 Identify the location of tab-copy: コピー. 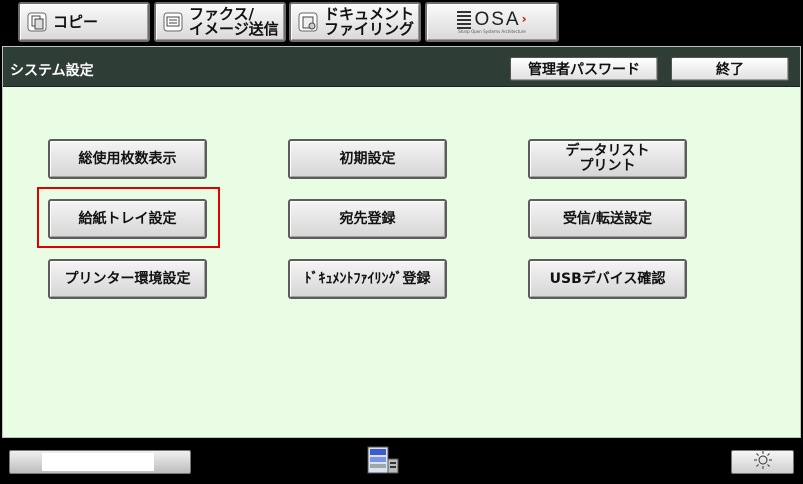
(84, 22).